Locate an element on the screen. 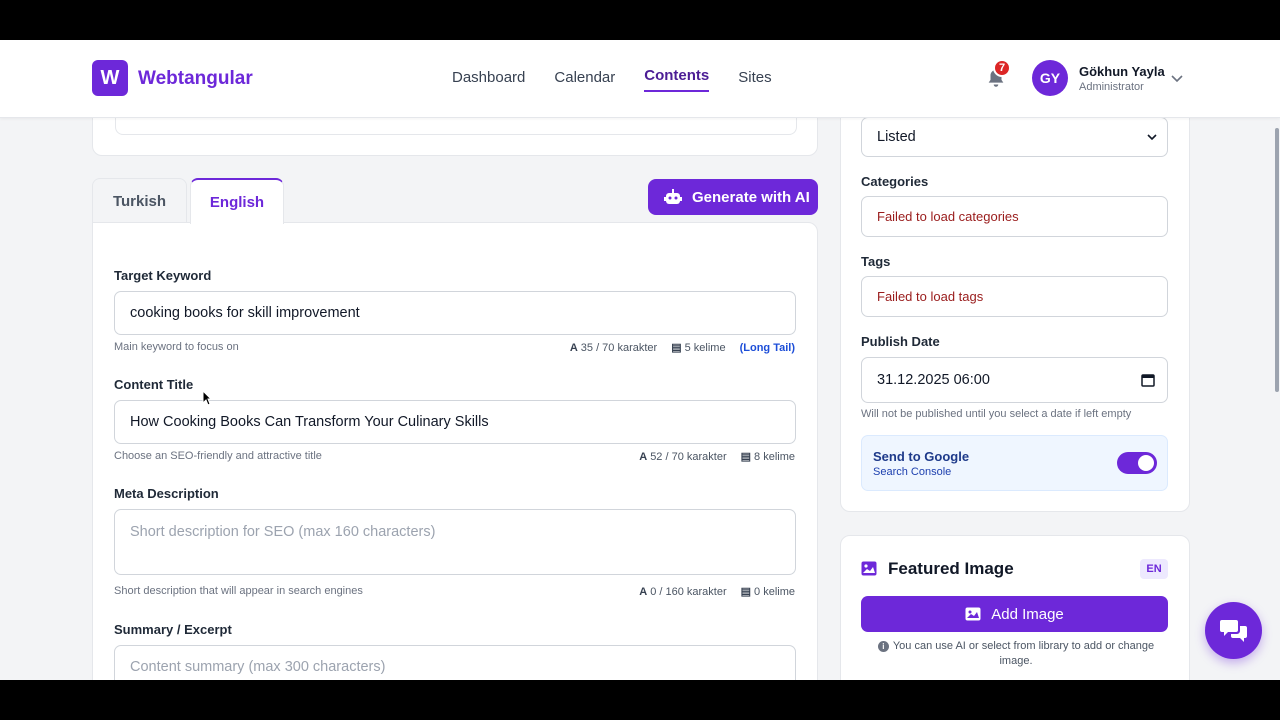 This screenshot has width=1280, height=720. content-title-stats: A 52 / 70 karakter ▤ 8 kelime is located at coordinates (717, 457).